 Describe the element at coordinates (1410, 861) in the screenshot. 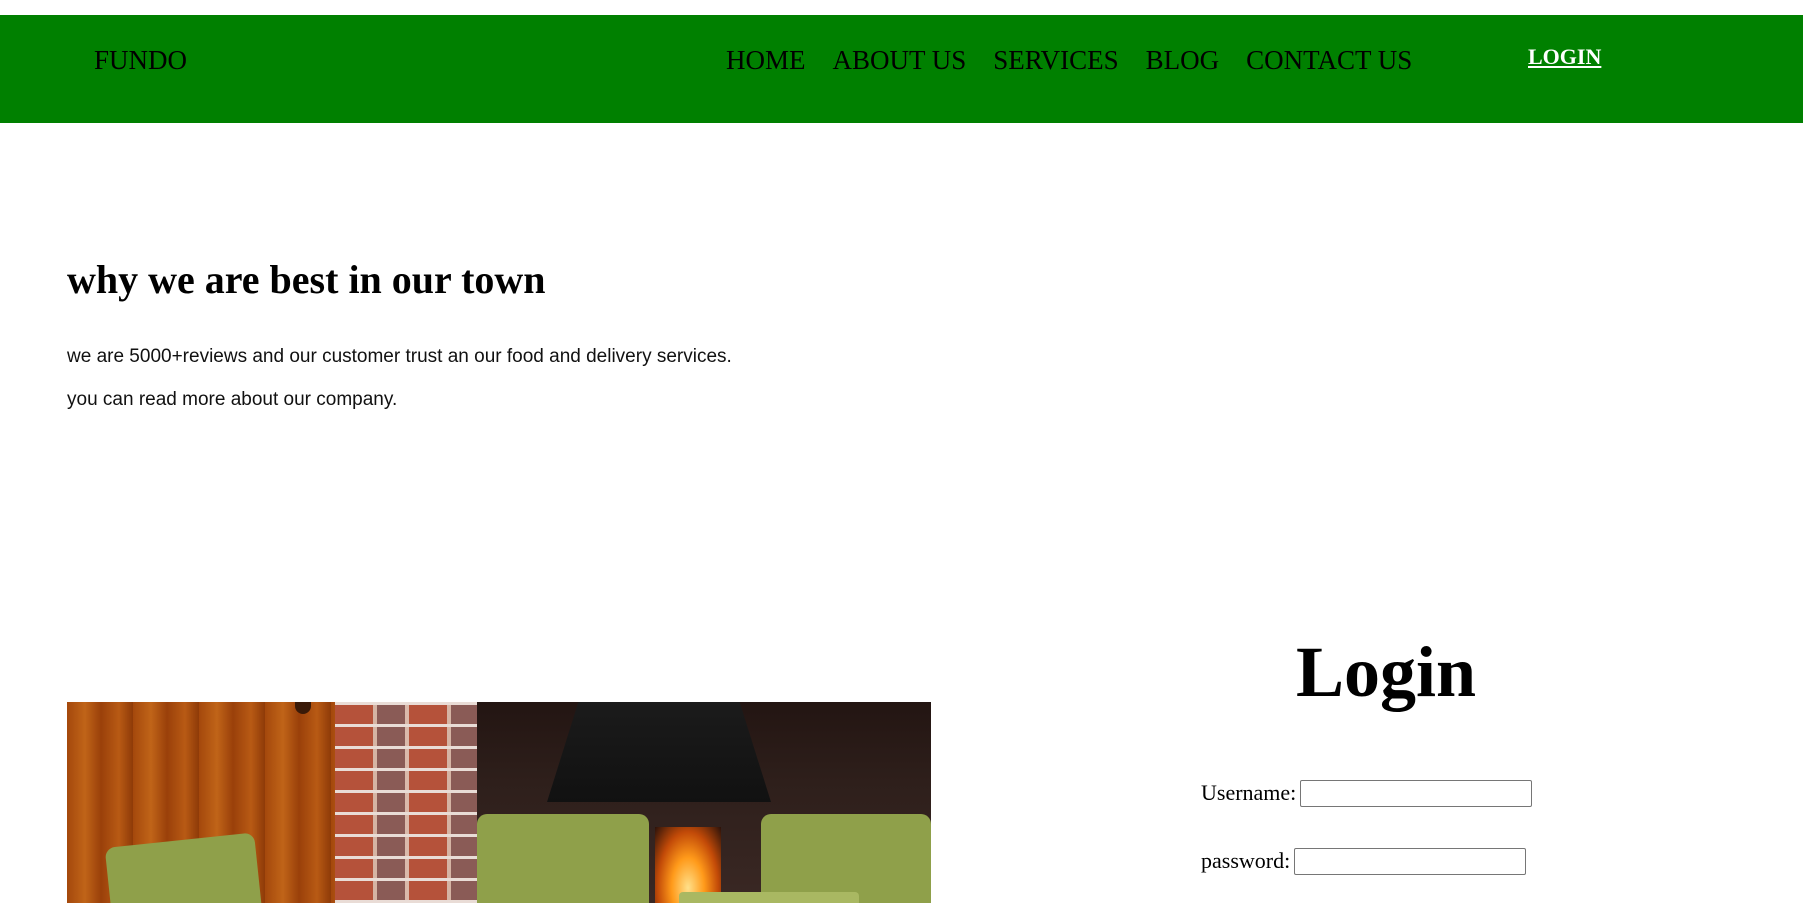

I see `password-input` at that location.